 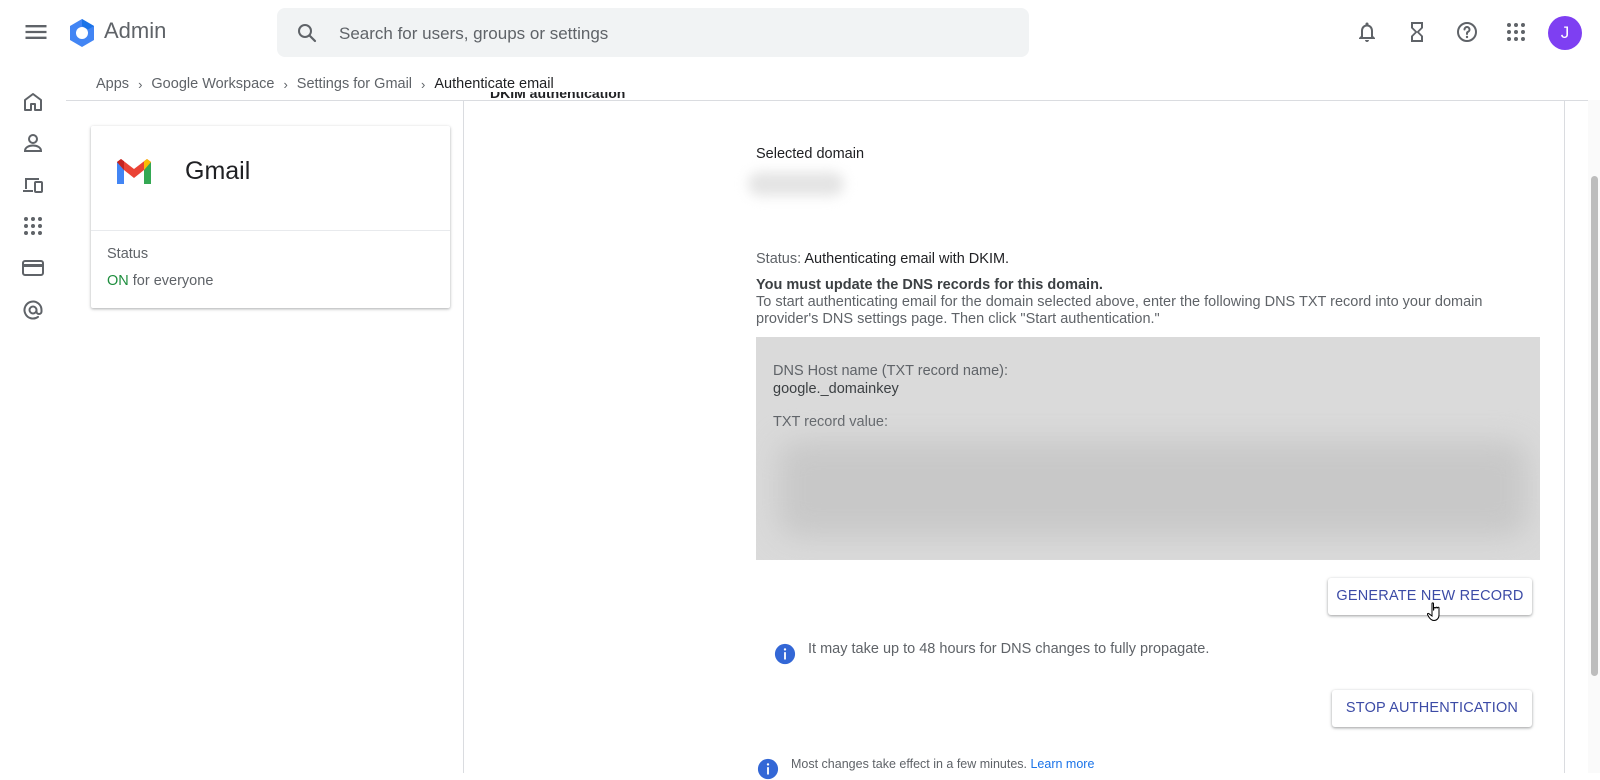 What do you see at coordinates (82, 33) in the screenshot?
I see `admin-logo-icon` at bounding box center [82, 33].